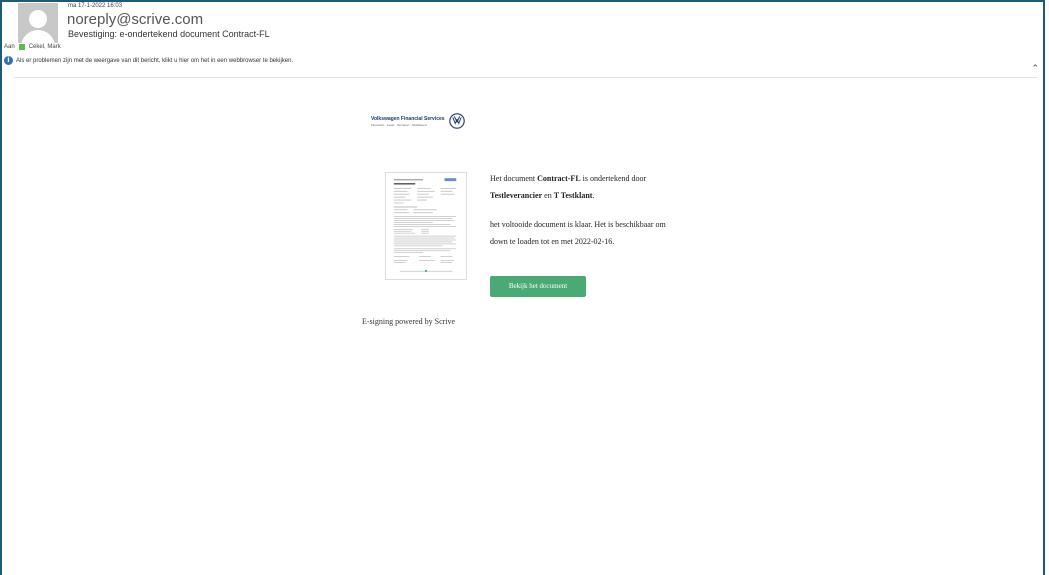  I want to click on presence-icon, so click(21, 47).